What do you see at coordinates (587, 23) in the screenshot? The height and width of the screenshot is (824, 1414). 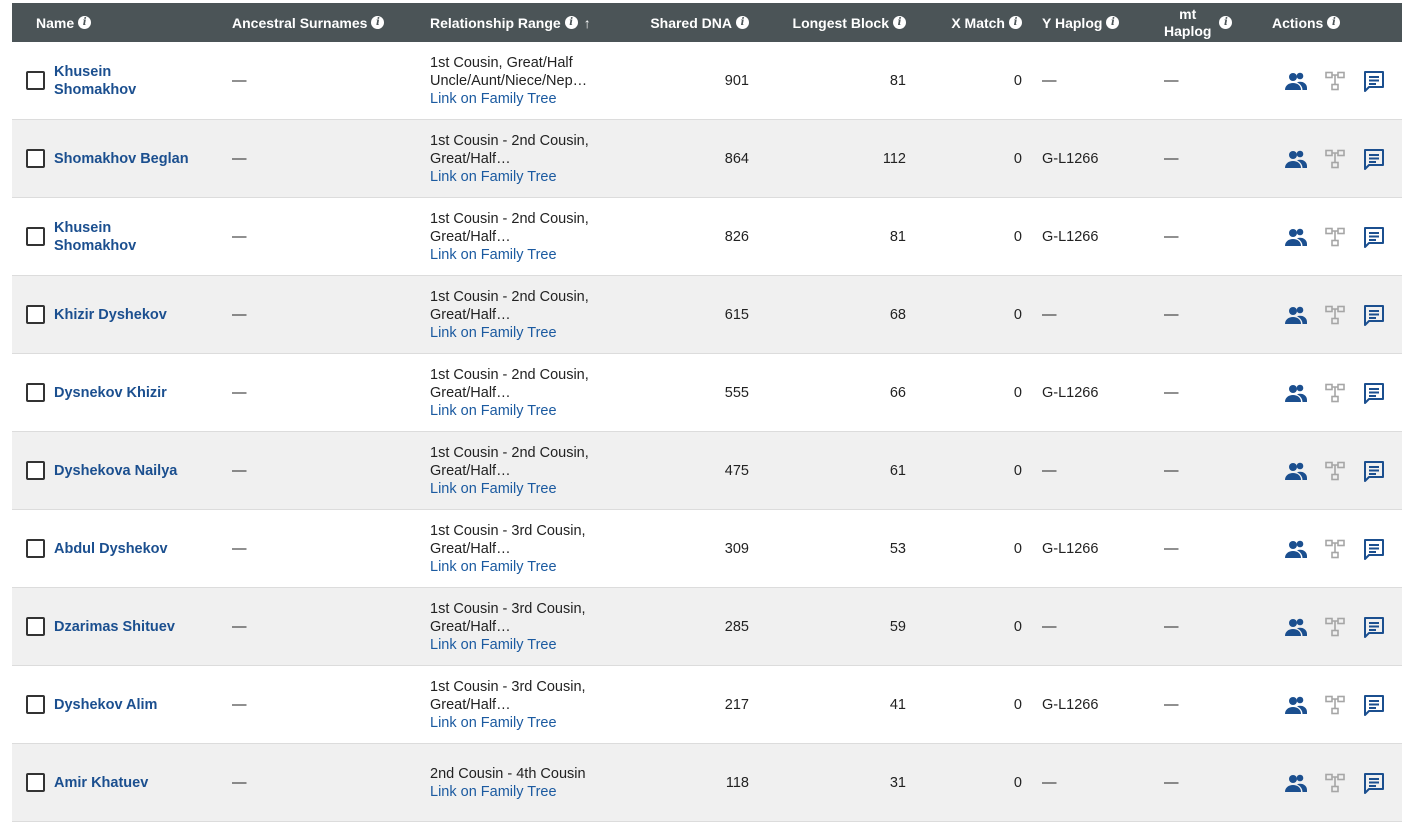 I see `sort-arrow-up-icon: ↑` at bounding box center [587, 23].